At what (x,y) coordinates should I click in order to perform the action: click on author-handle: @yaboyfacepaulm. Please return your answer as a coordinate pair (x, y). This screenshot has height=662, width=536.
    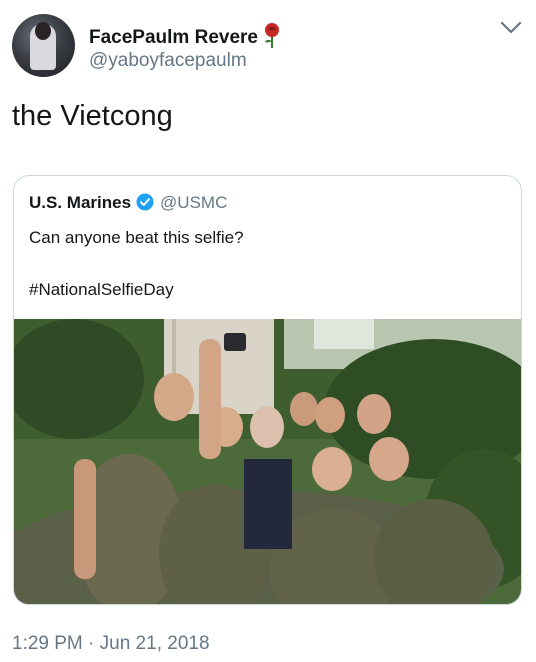
    Looking at the image, I should click on (168, 61).